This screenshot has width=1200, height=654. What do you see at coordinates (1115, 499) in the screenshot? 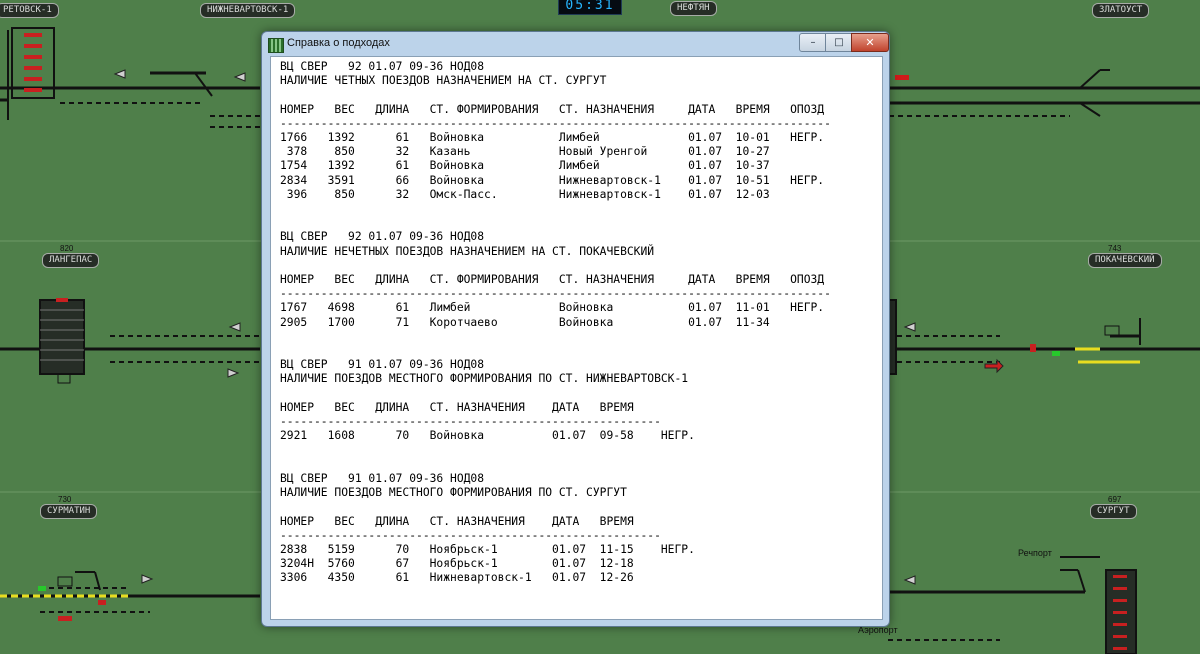
I see `station-number-bot-right: 697` at bounding box center [1115, 499].